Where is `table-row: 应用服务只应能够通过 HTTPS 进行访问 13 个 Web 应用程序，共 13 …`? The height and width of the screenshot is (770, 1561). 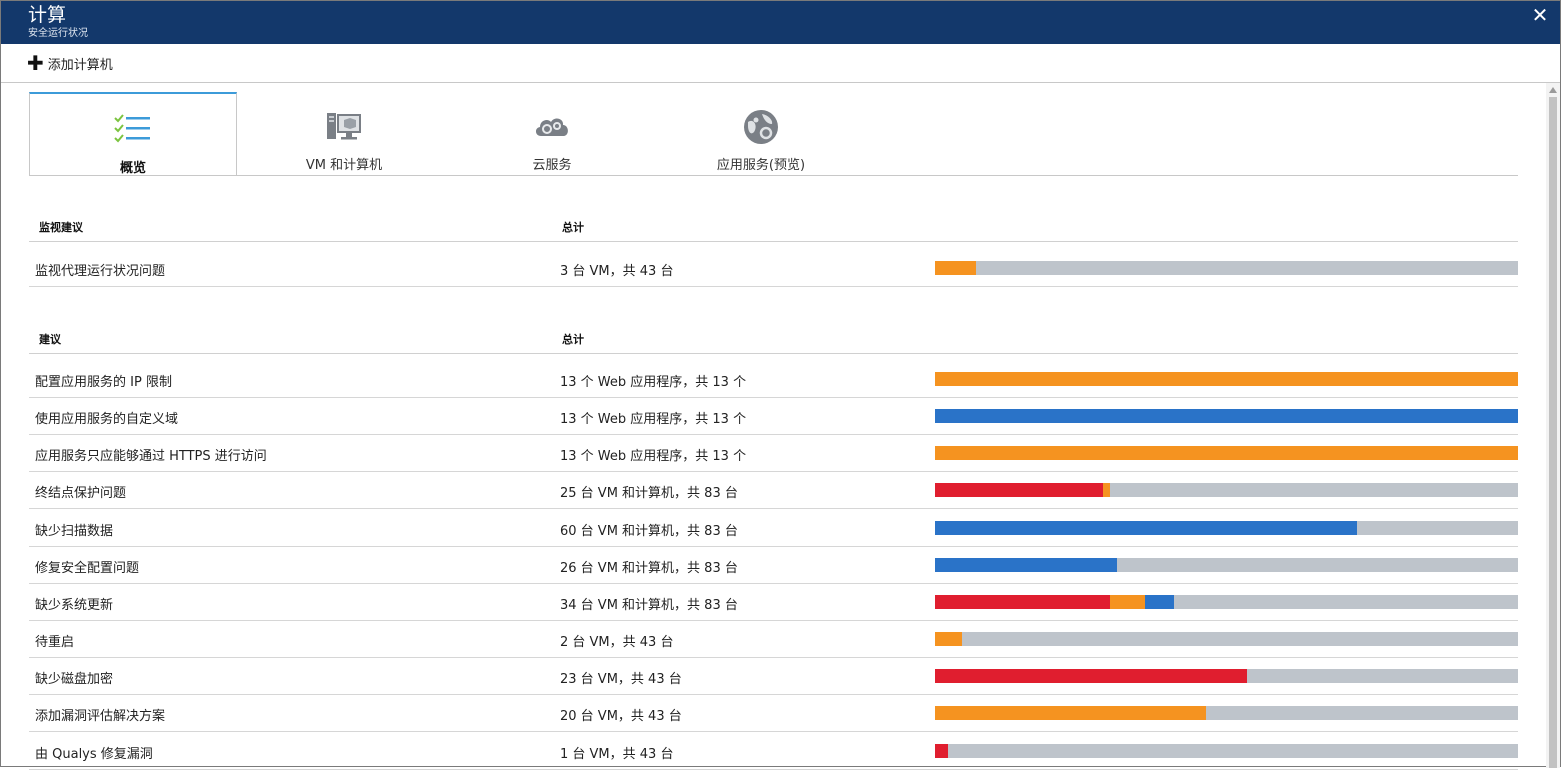
table-row: 应用服务只应能够通过 HTTPS 进行访问 13 个 Web 应用程序，共 13 … is located at coordinates (773, 454).